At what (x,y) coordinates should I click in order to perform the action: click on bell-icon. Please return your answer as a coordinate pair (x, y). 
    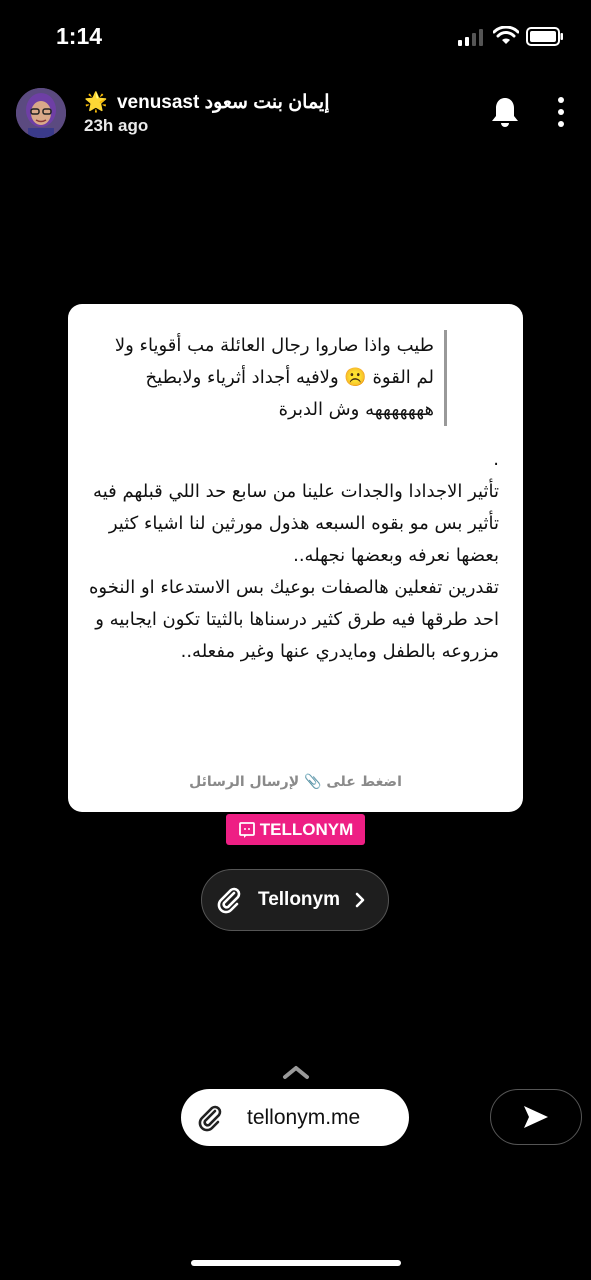
    Looking at the image, I should click on (505, 112).